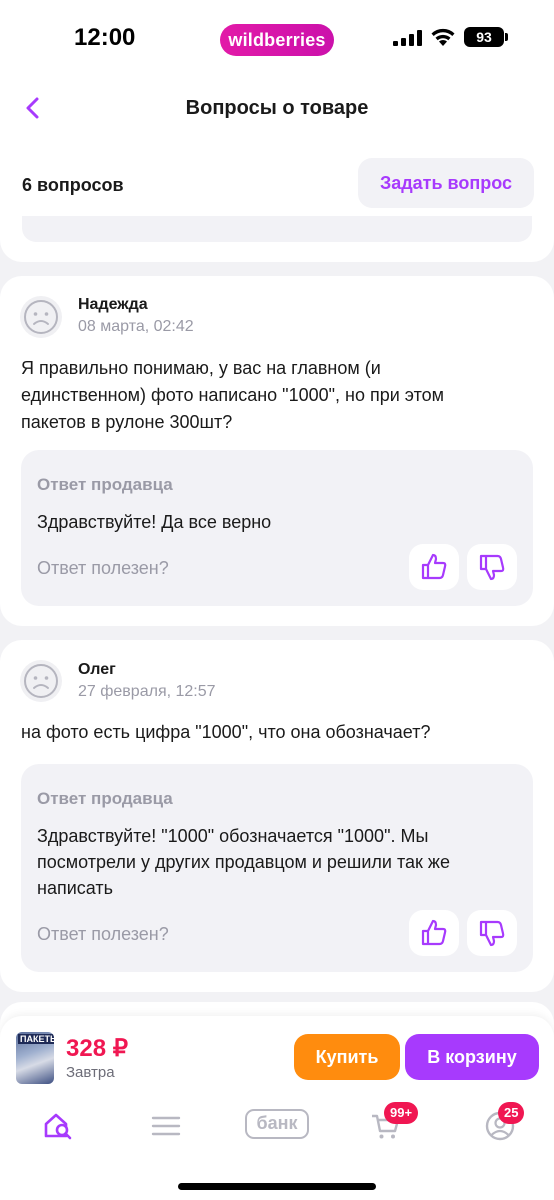  I want to click on question-line: пакетов в рулоне 300шт?, so click(127, 422).